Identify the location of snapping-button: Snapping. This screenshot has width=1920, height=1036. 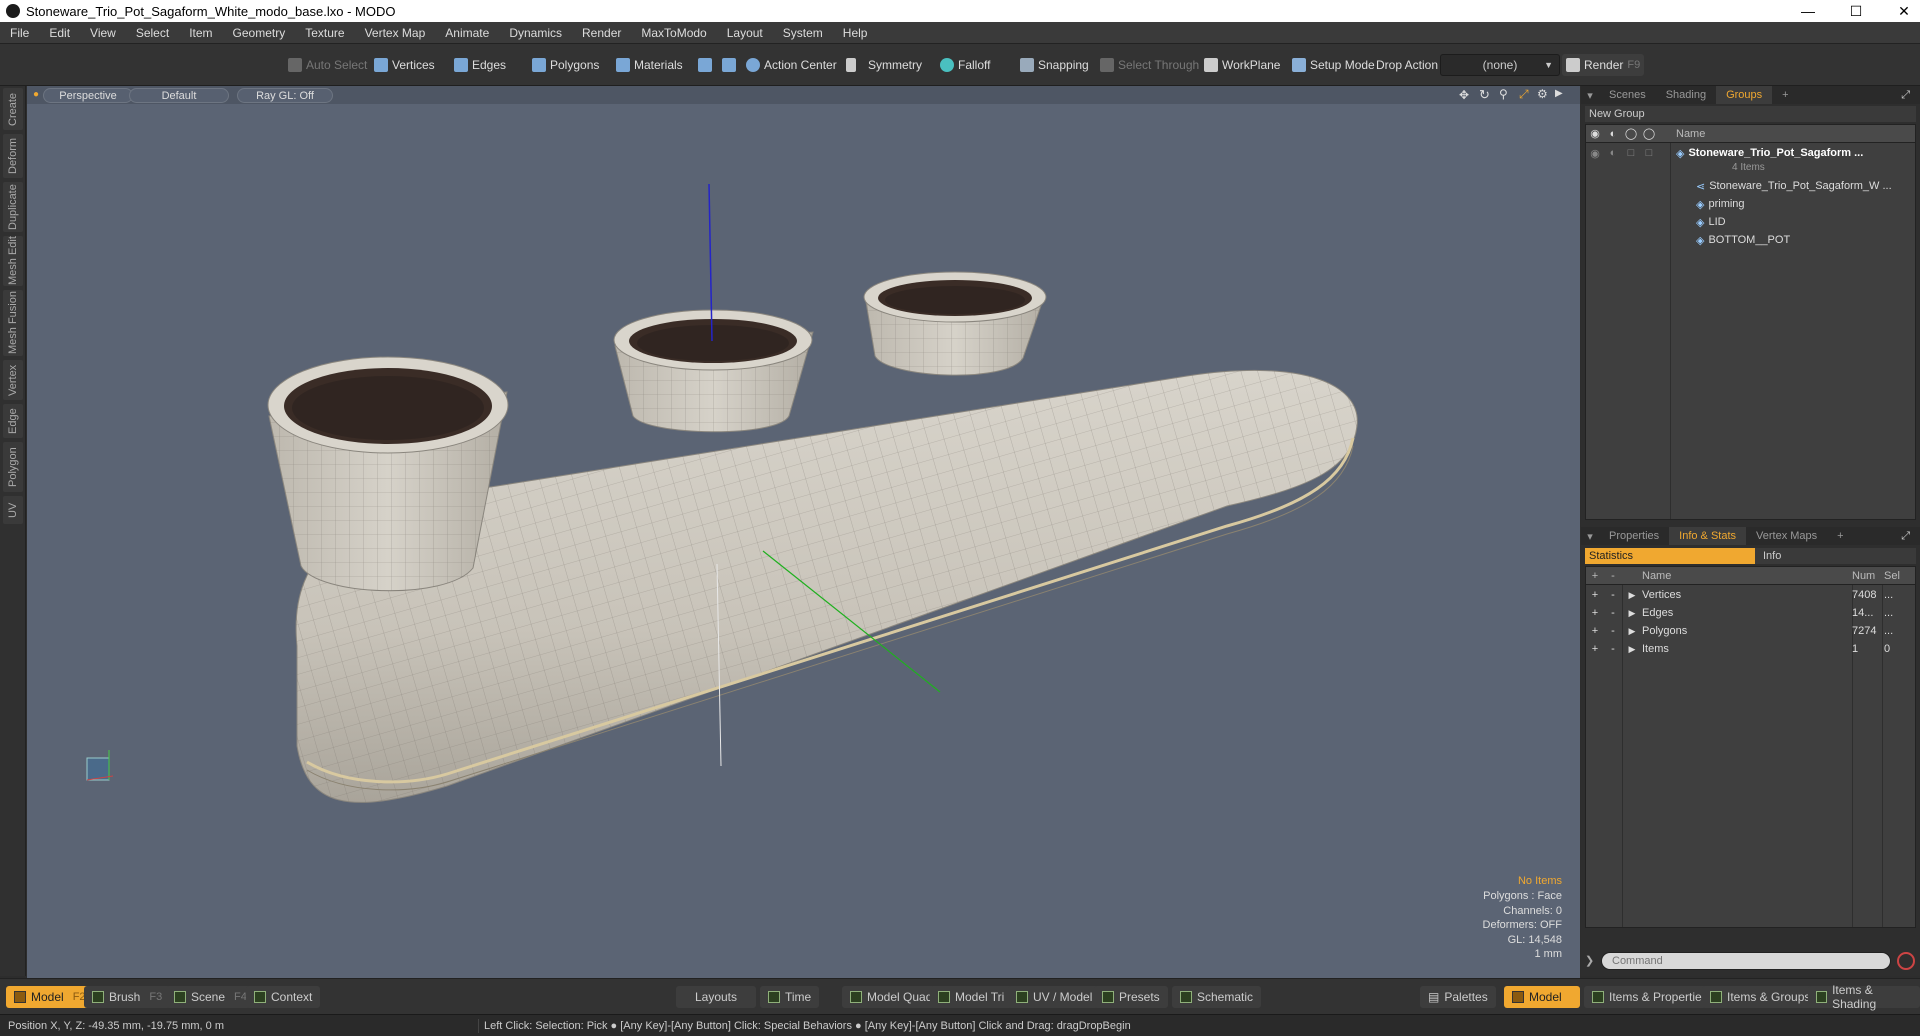
(1054, 65).